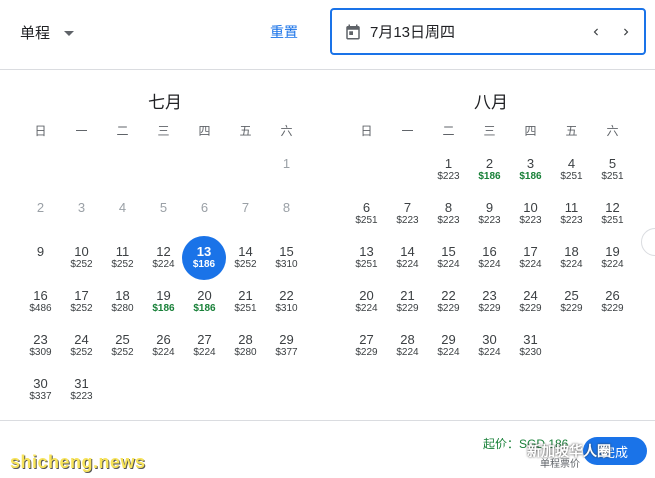 The image size is (655, 478). Describe the element at coordinates (612, 220) in the screenshot. I see `day-cell: 12 $251` at that location.